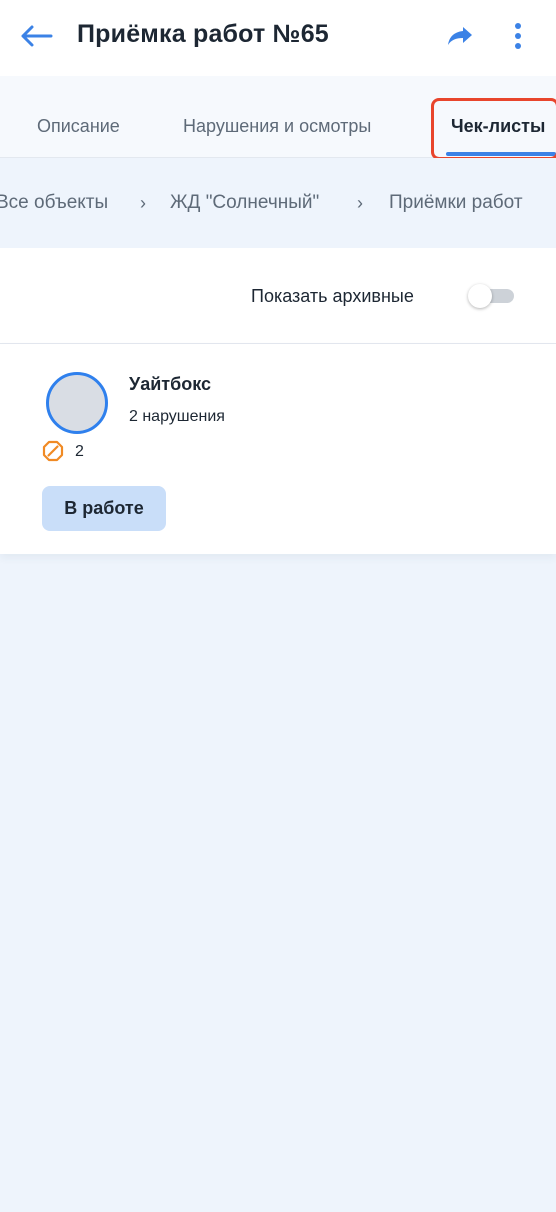 The width and height of the screenshot is (556, 1212). I want to click on avatar, so click(77, 403).